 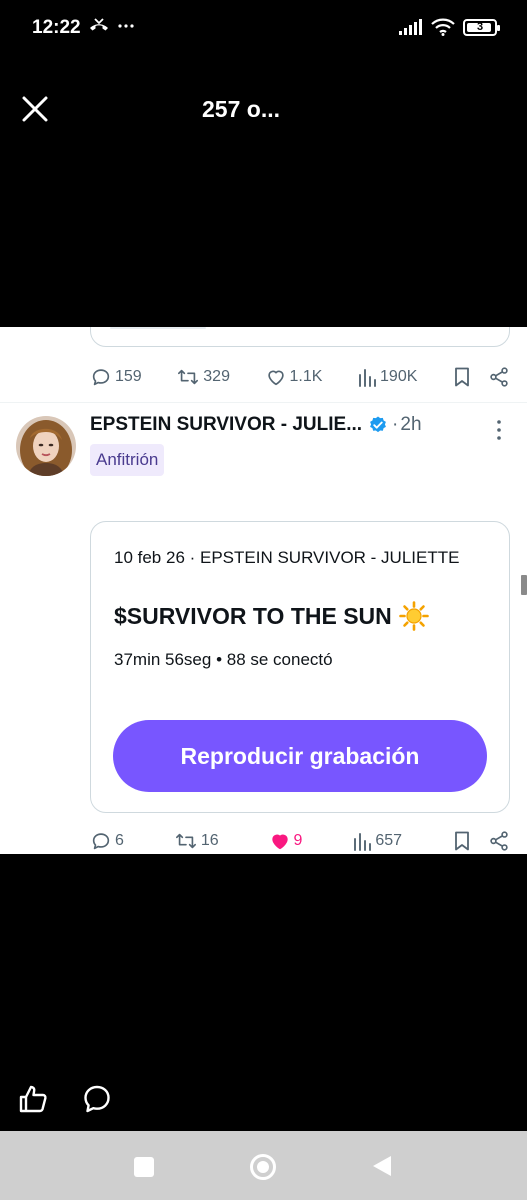 I want to click on views-button: 657, so click(x=377, y=841).